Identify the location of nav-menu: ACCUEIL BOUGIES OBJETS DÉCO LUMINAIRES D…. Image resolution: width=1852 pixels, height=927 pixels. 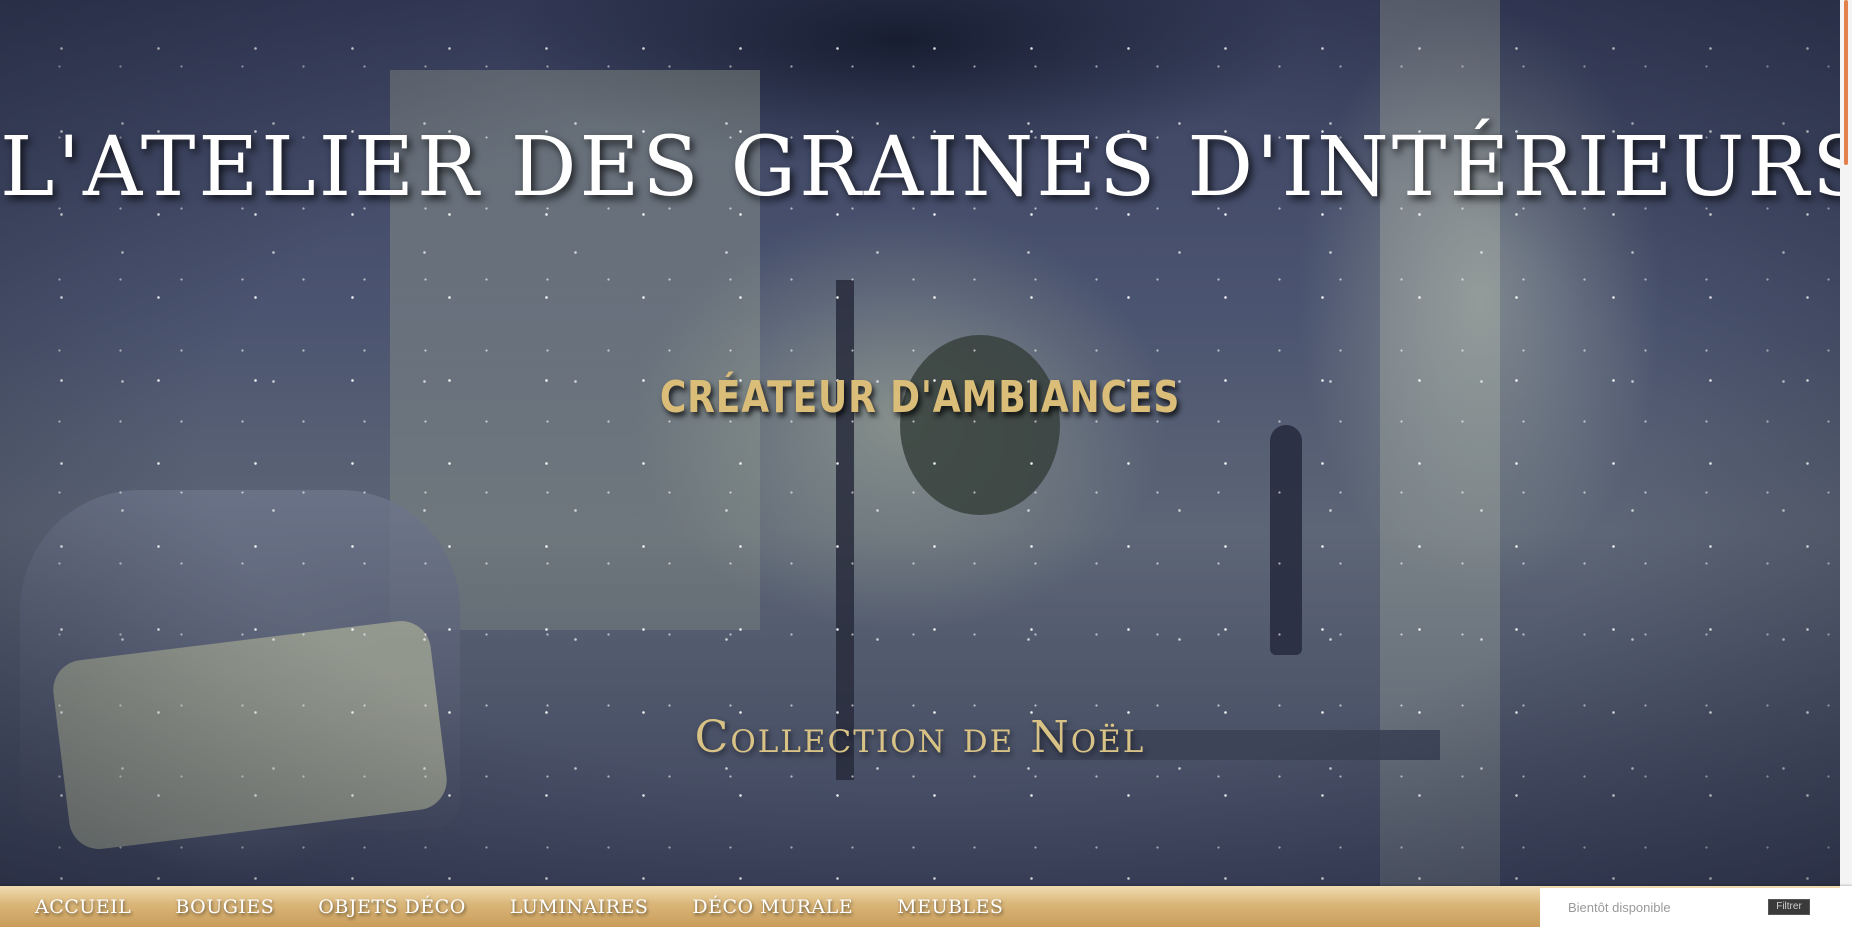
(523, 906).